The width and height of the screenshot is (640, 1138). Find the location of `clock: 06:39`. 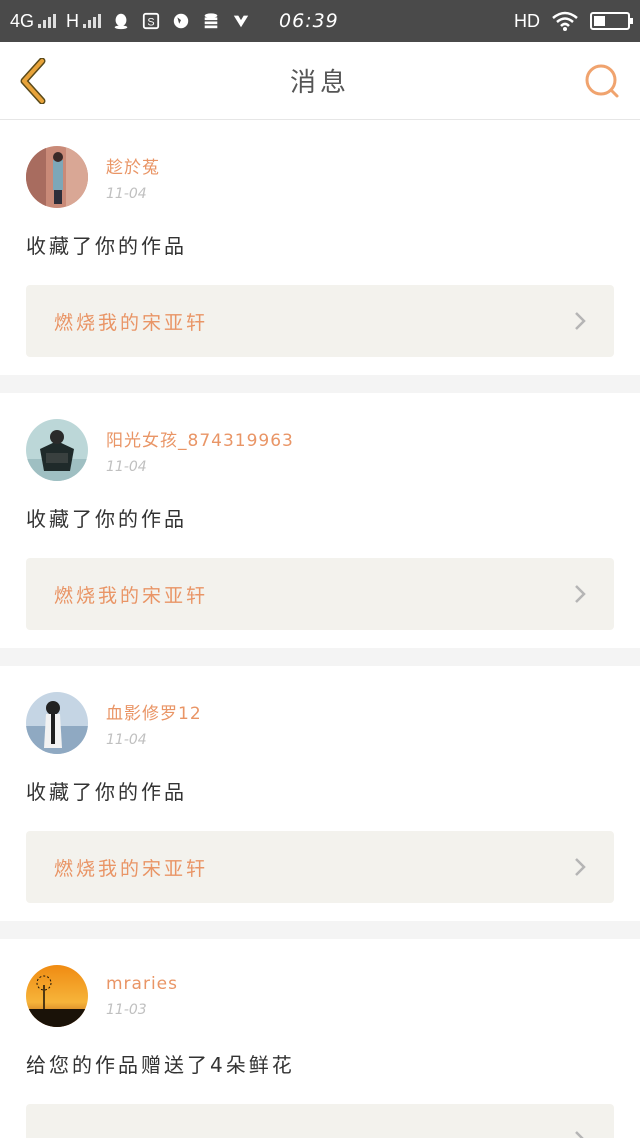

clock: 06:39 is located at coordinates (309, 21).